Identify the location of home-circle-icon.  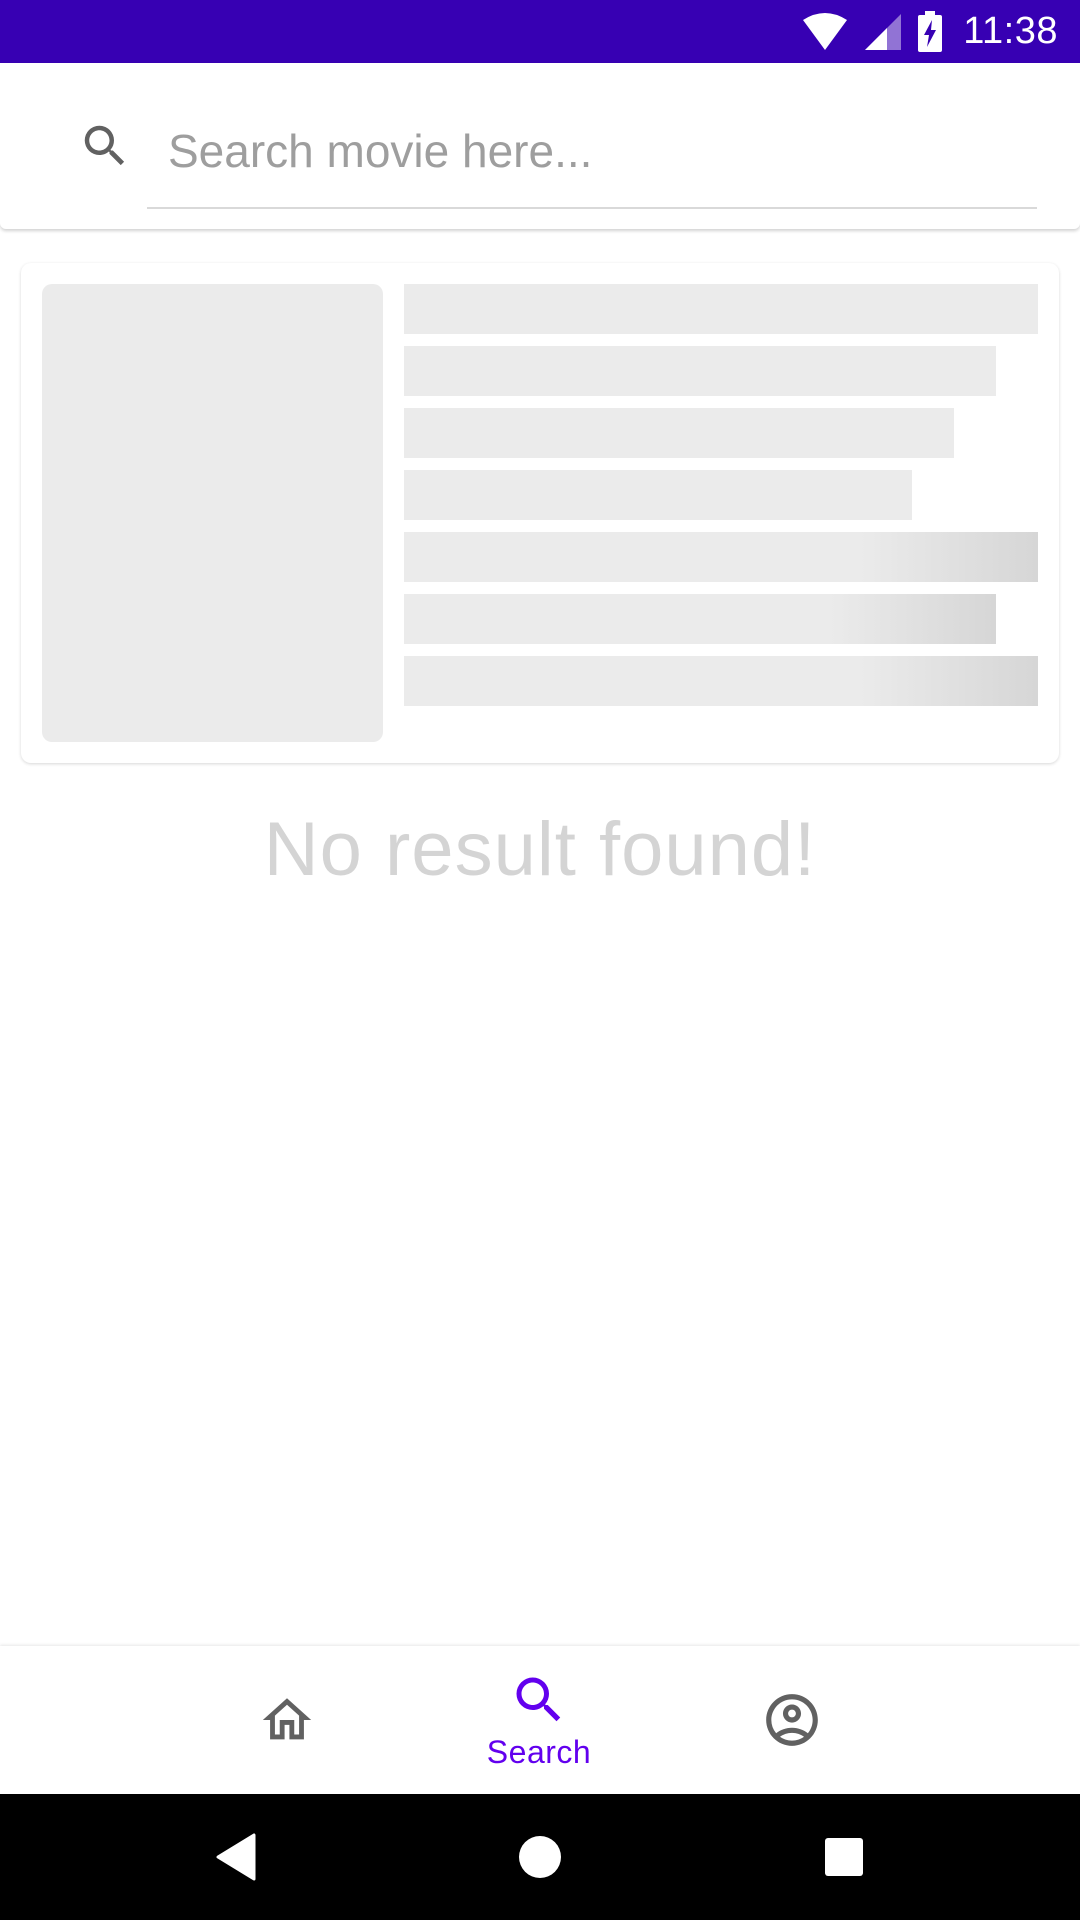
(540, 1857).